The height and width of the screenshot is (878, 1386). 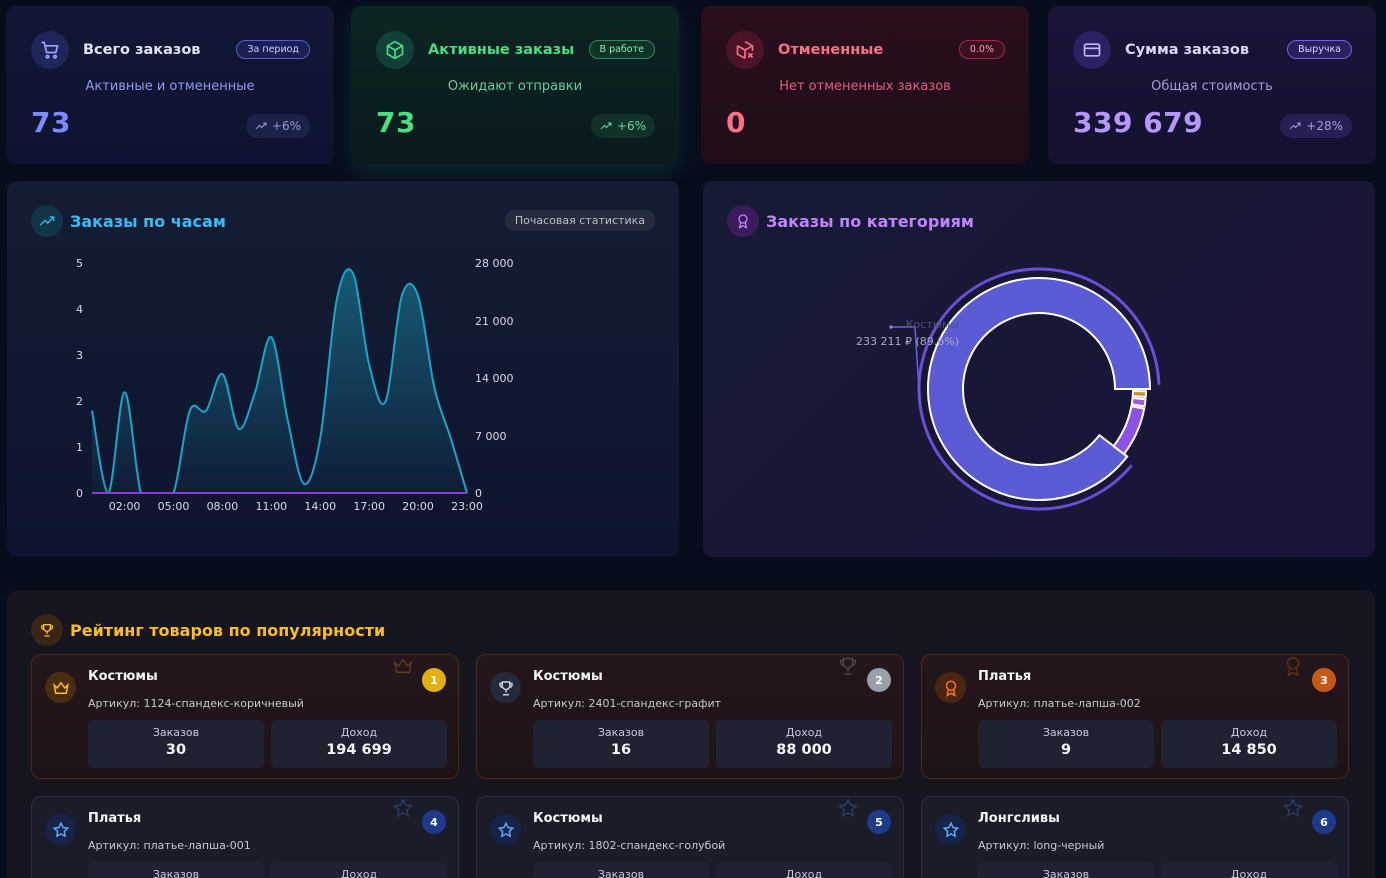 I want to click on product-name: Платья, so click(x=115, y=818).